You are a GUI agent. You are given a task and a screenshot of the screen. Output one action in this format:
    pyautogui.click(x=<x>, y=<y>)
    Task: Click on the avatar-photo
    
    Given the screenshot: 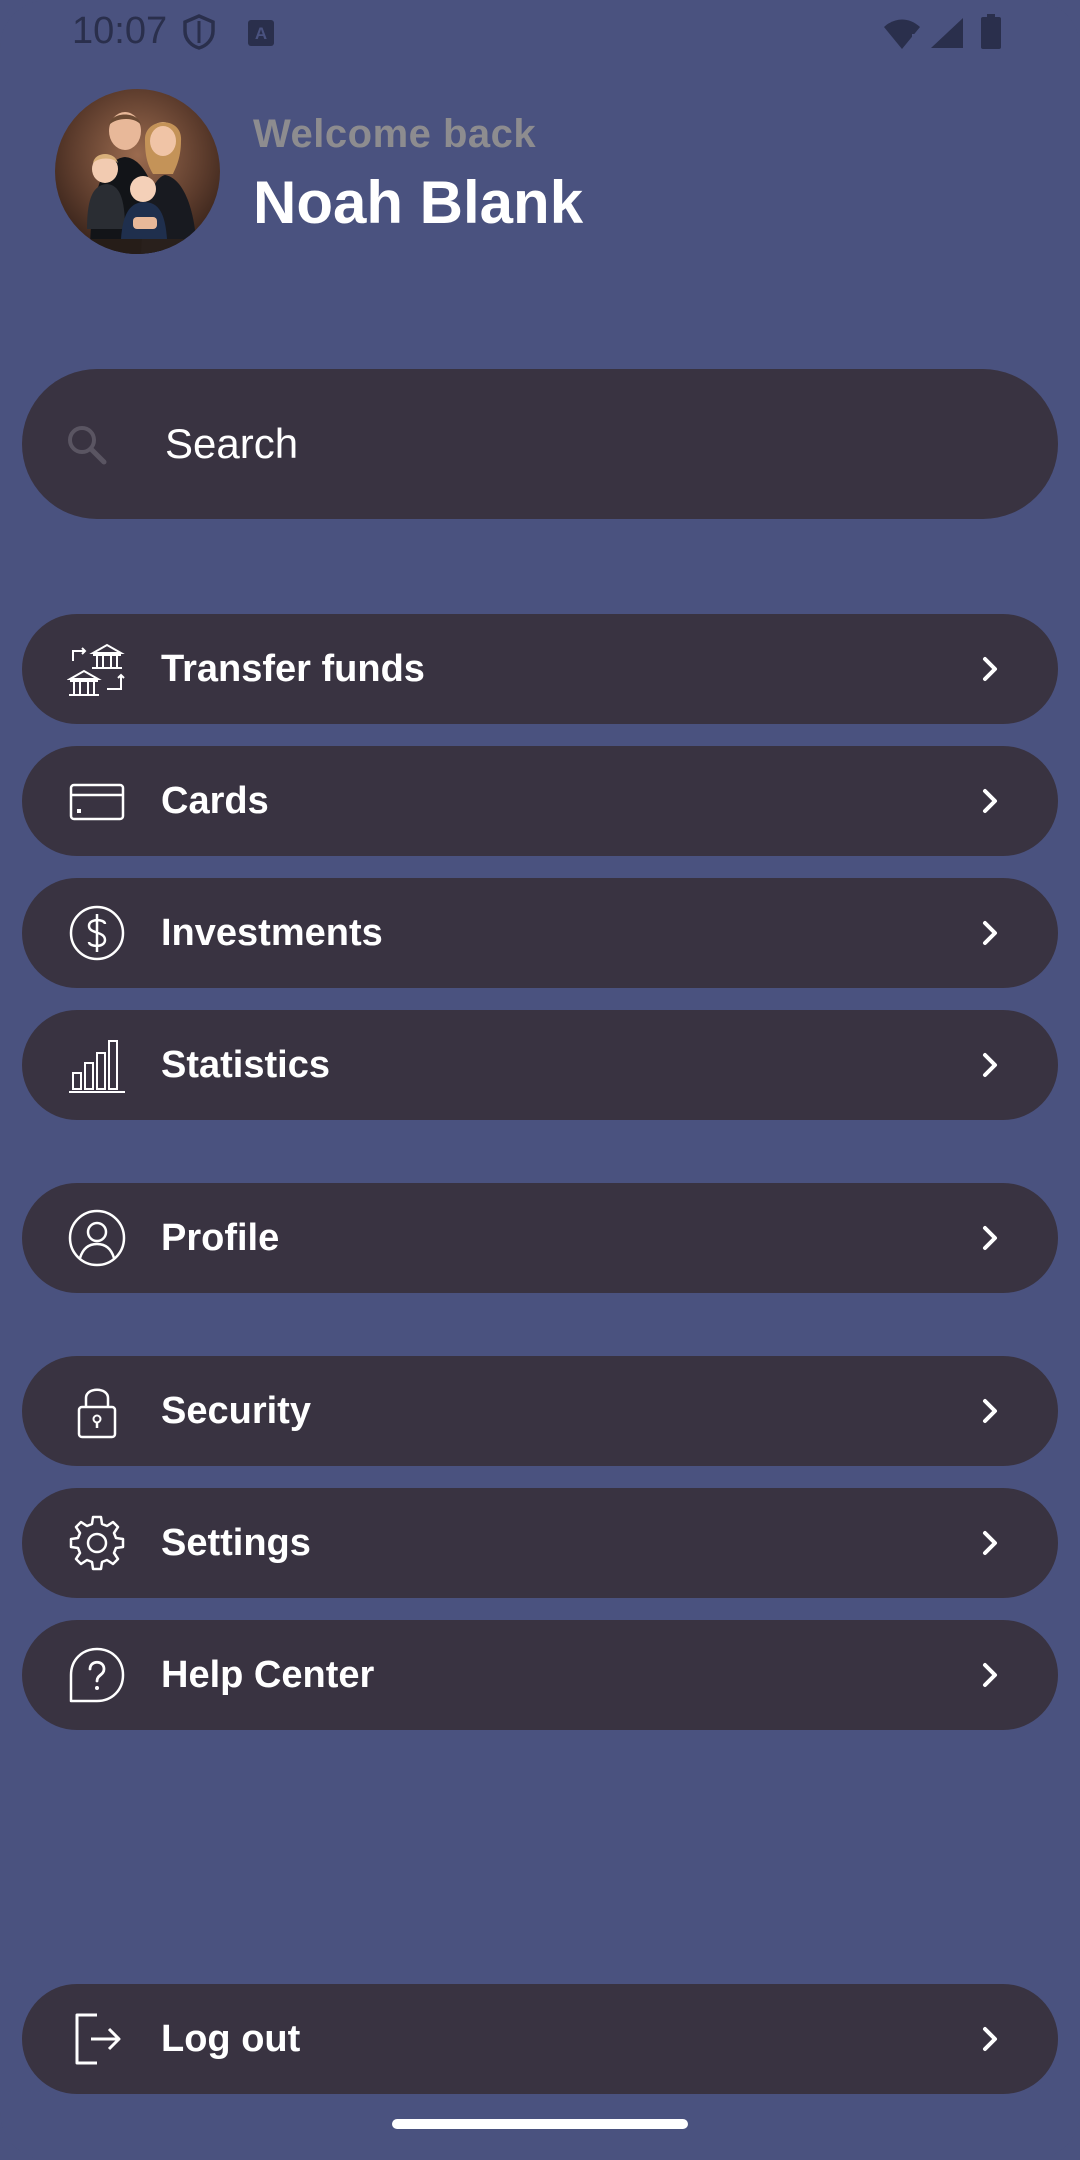 What is the action you would take?
    pyautogui.click(x=137, y=171)
    